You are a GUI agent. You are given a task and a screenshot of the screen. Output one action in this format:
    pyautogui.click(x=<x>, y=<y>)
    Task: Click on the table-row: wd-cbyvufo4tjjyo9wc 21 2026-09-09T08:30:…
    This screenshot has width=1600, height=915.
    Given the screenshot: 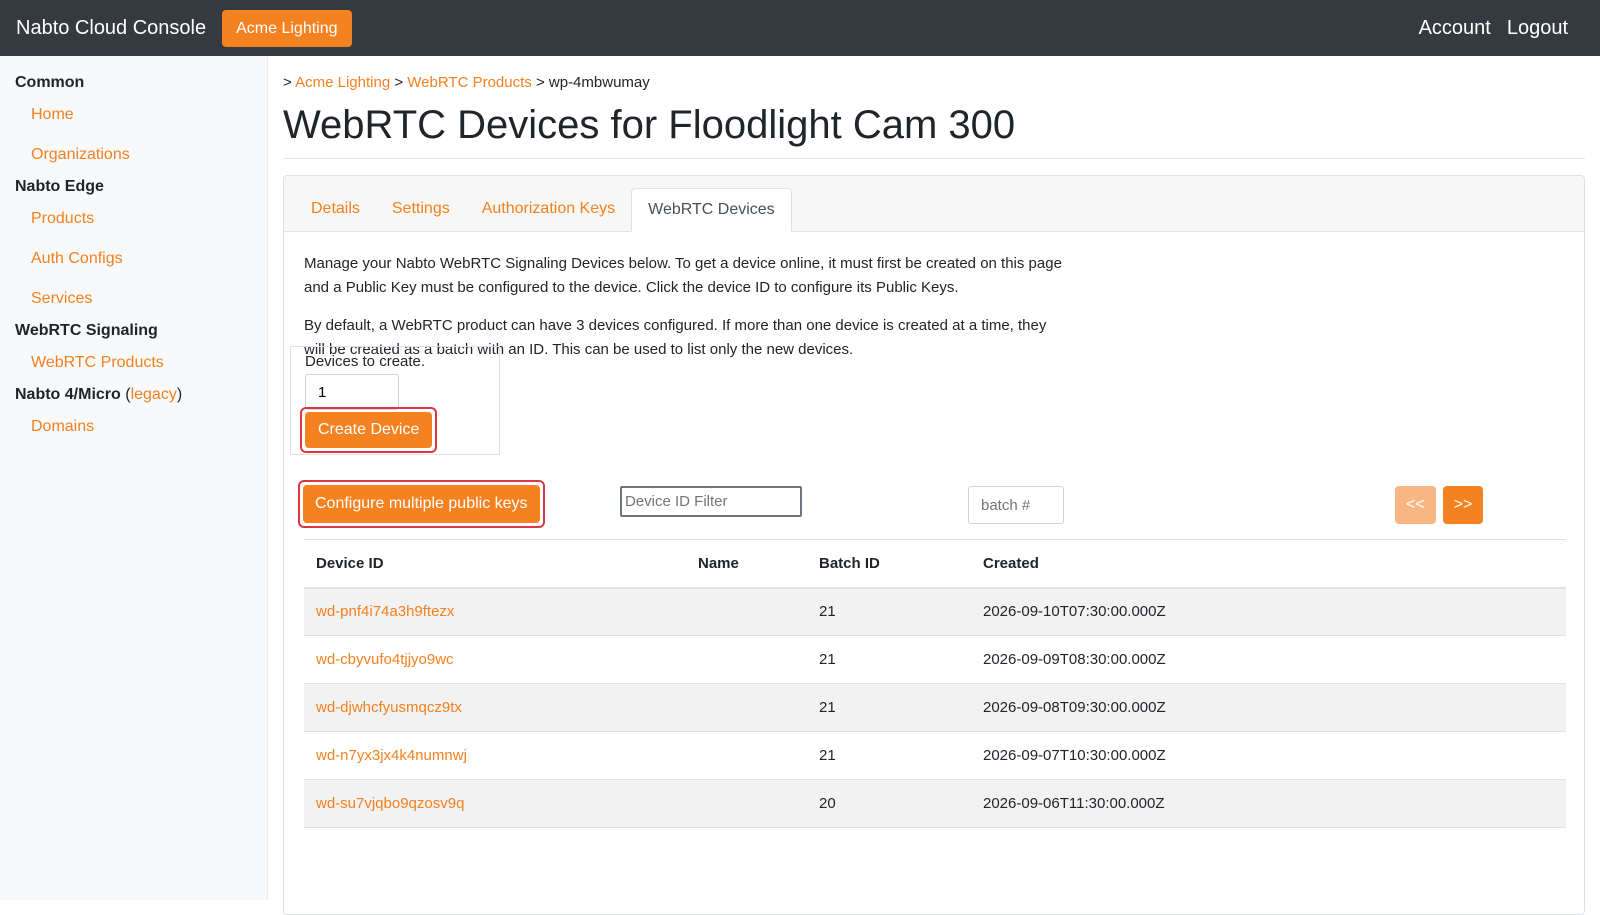 What is the action you would take?
    pyautogui.click(x=935, y=659)
    